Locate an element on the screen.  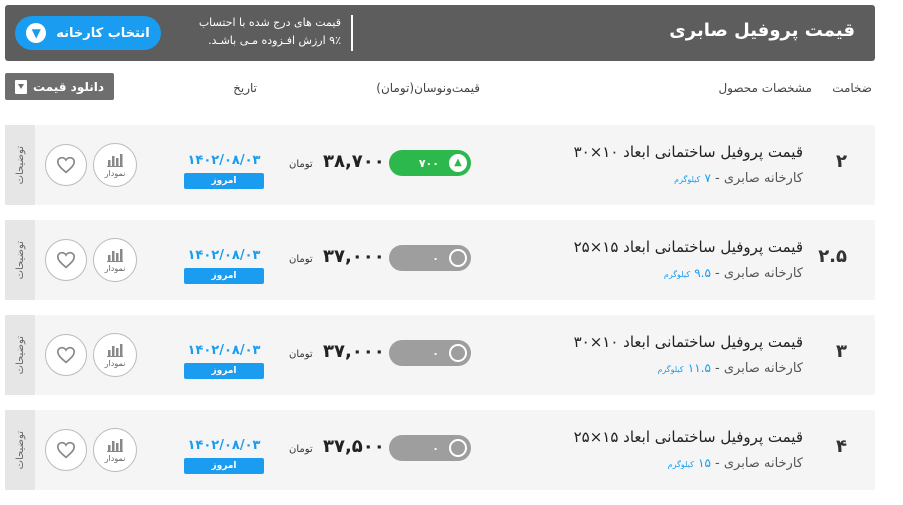
price-value: ۳۸,۷۰۰ is located at coordinates (354, 161).